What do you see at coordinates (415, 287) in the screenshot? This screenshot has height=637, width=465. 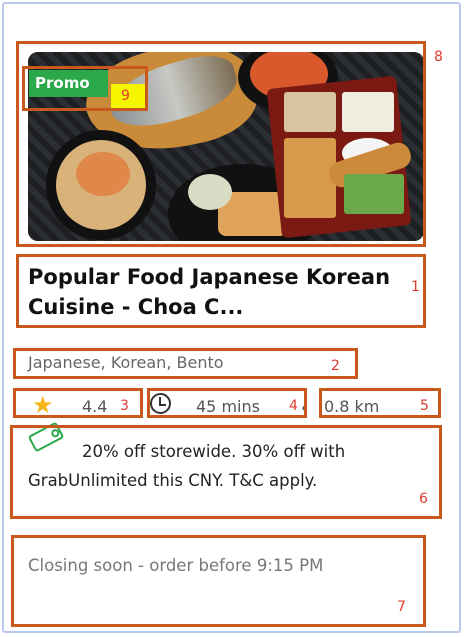 I see `annotation-number-1: 1` at bounding box center [415, 287].